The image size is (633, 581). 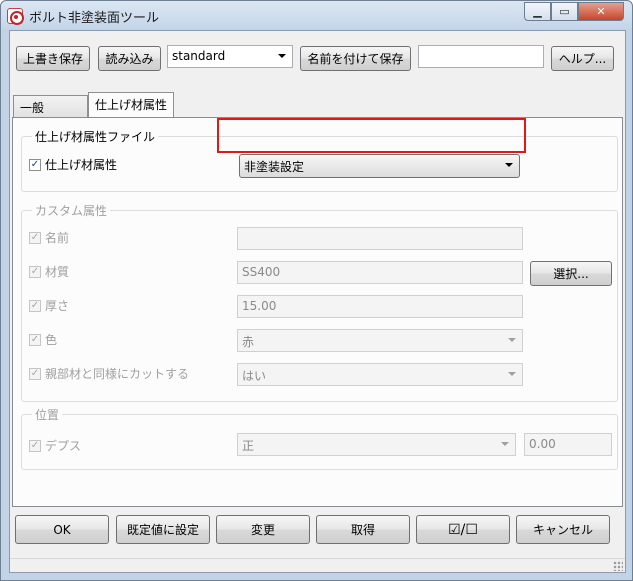 I want to click on minimize-button: ▁, so click(x=537, y=11).